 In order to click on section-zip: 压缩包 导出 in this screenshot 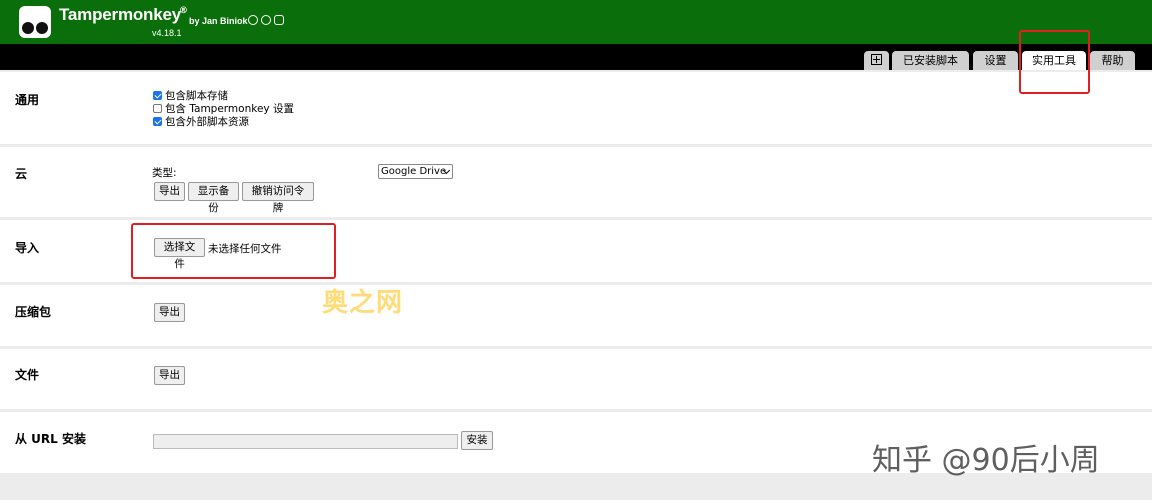, I will do `click(576, 315)`.